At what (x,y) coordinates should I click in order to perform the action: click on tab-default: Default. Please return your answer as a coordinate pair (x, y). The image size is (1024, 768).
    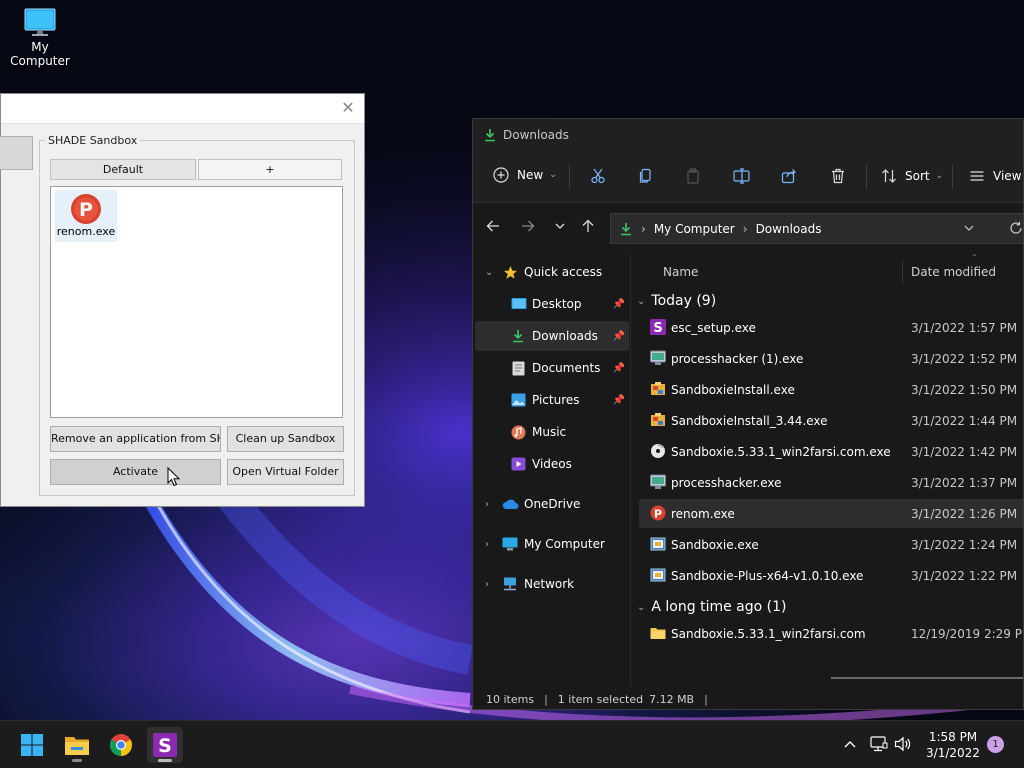
    Looking at the image, I should click on (123, 169).